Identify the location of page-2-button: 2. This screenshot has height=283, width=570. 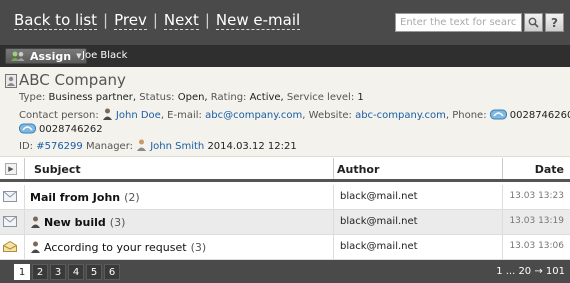
(40, 272).